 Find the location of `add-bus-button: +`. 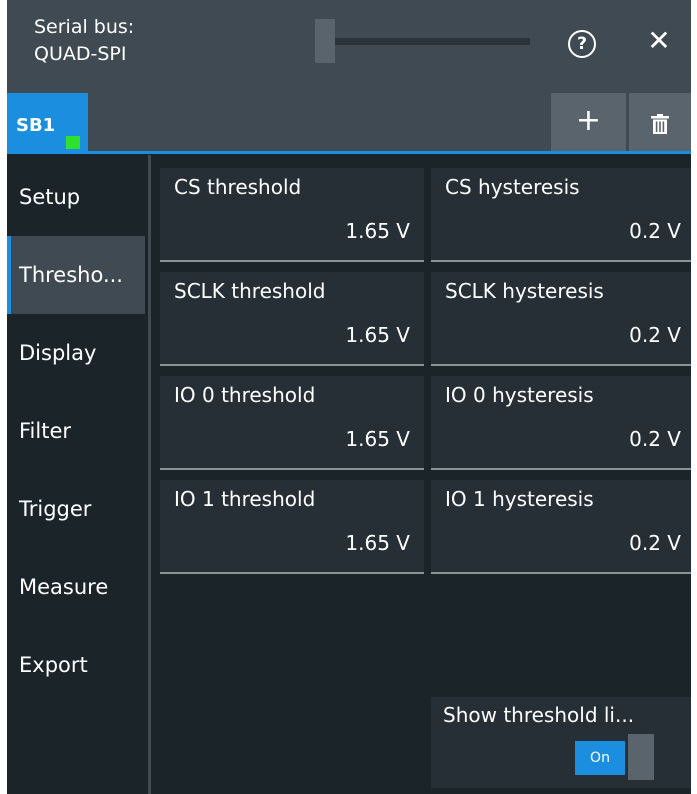

add-bus-button: + is located at coordinates (588, 122).